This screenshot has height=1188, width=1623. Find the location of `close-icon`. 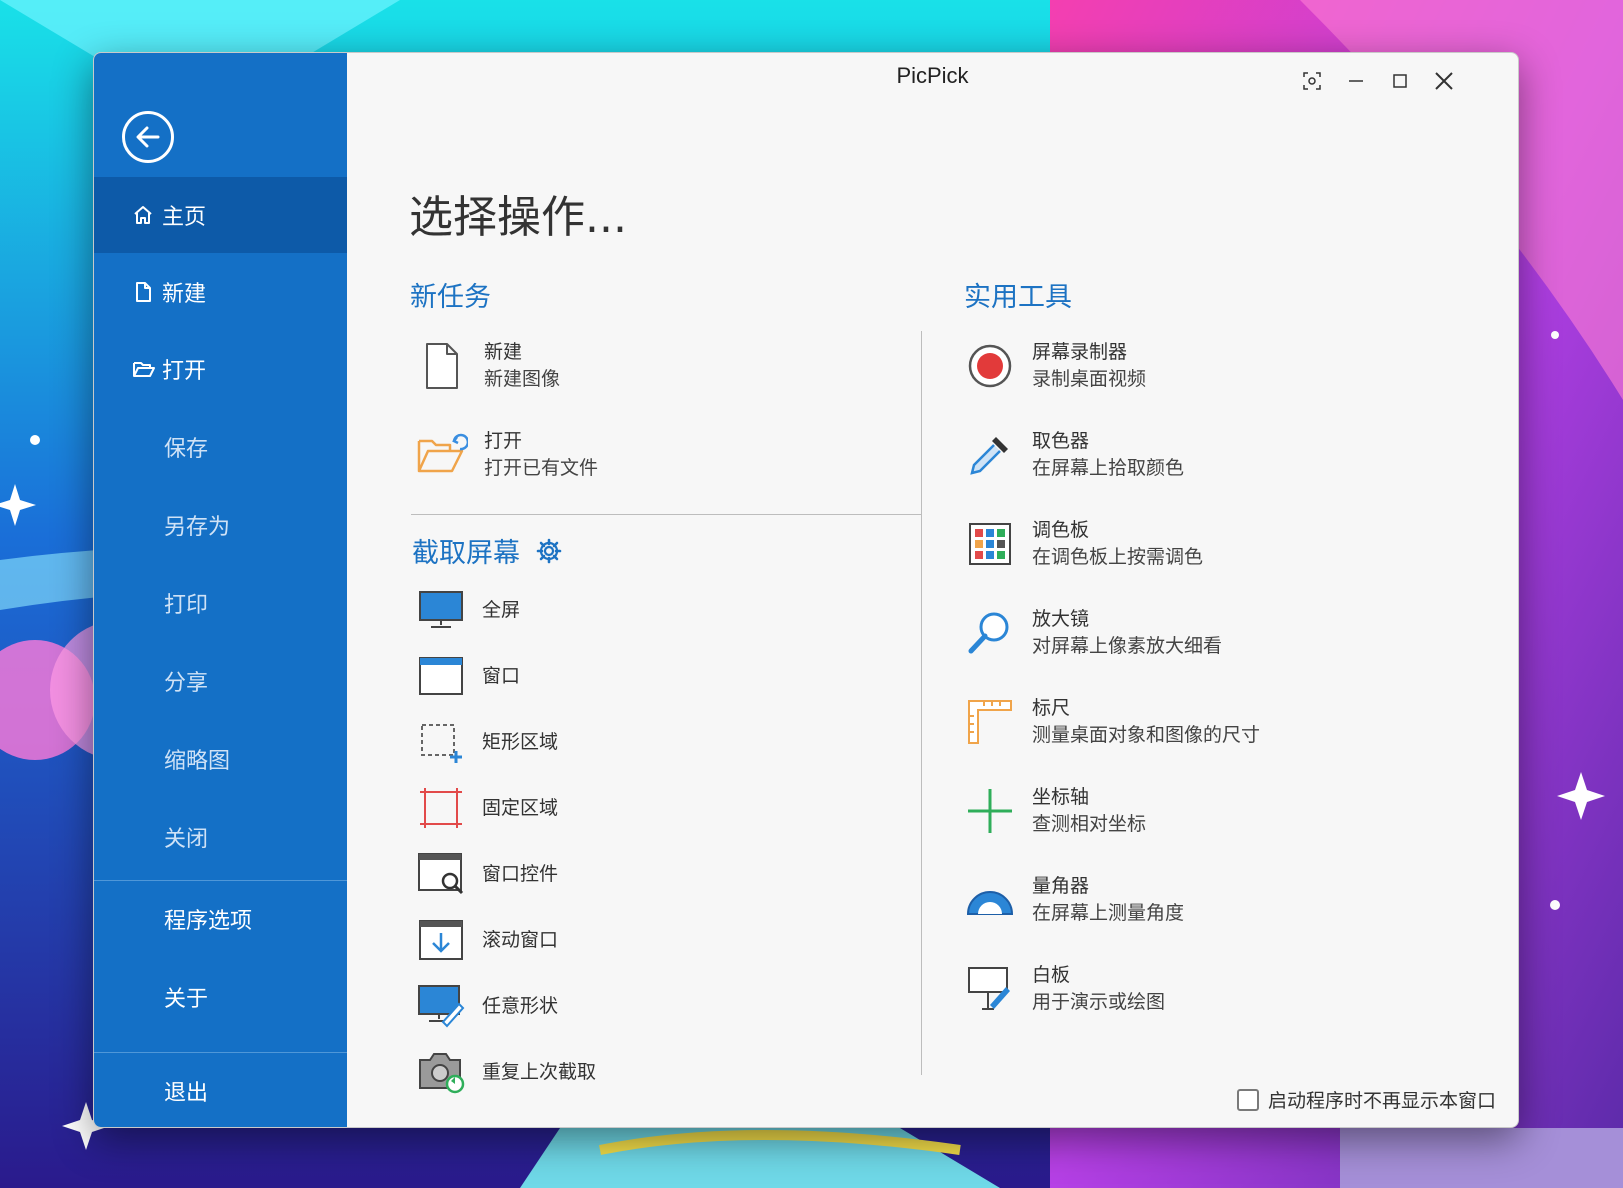

close-icon is located at coordinates (1444, 81).